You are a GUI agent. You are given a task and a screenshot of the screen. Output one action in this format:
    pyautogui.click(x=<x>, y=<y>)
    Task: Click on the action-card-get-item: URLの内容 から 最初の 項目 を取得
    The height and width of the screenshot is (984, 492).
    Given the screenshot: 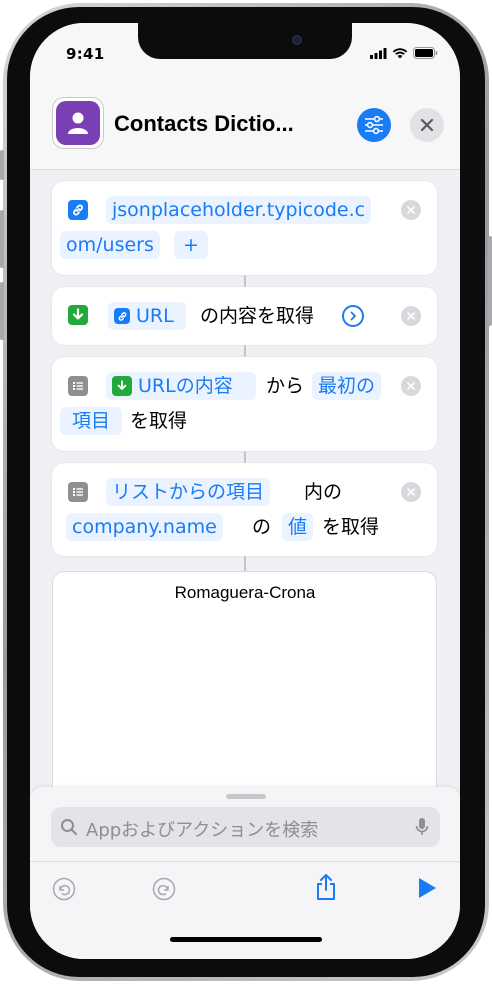 What is the action you would take?
    pyautogui.click(x=244, y=404)
    